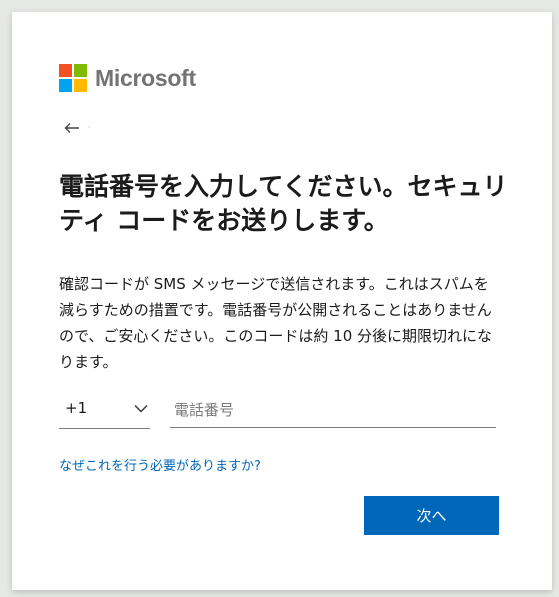 This screenshot has height=597, width=559. I want to click on why-link: なぜこれを行う必要がありますか?, so click(160, 464).